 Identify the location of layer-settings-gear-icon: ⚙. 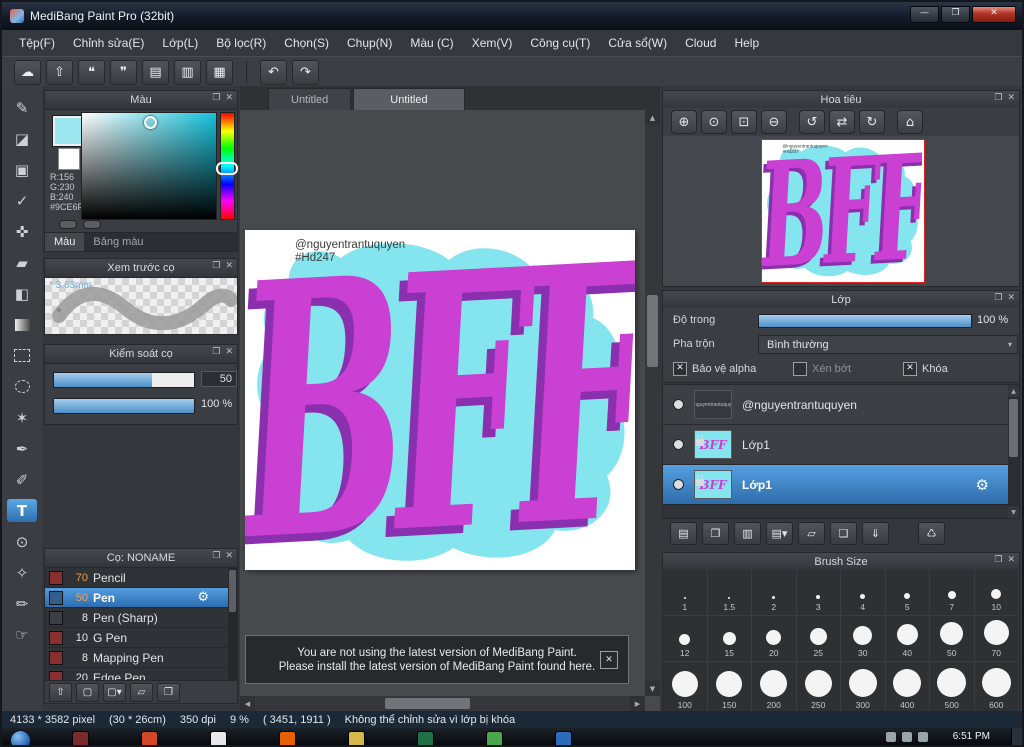
(982, 485).